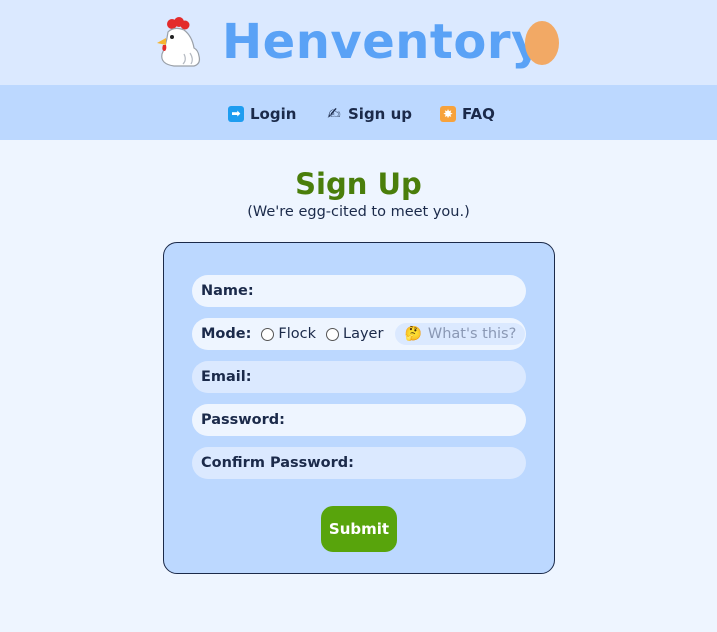  What do you see at coordinates (297, 334) in the screenshot?
I see `flock-label: Flock` at bounding box center [297, 334].